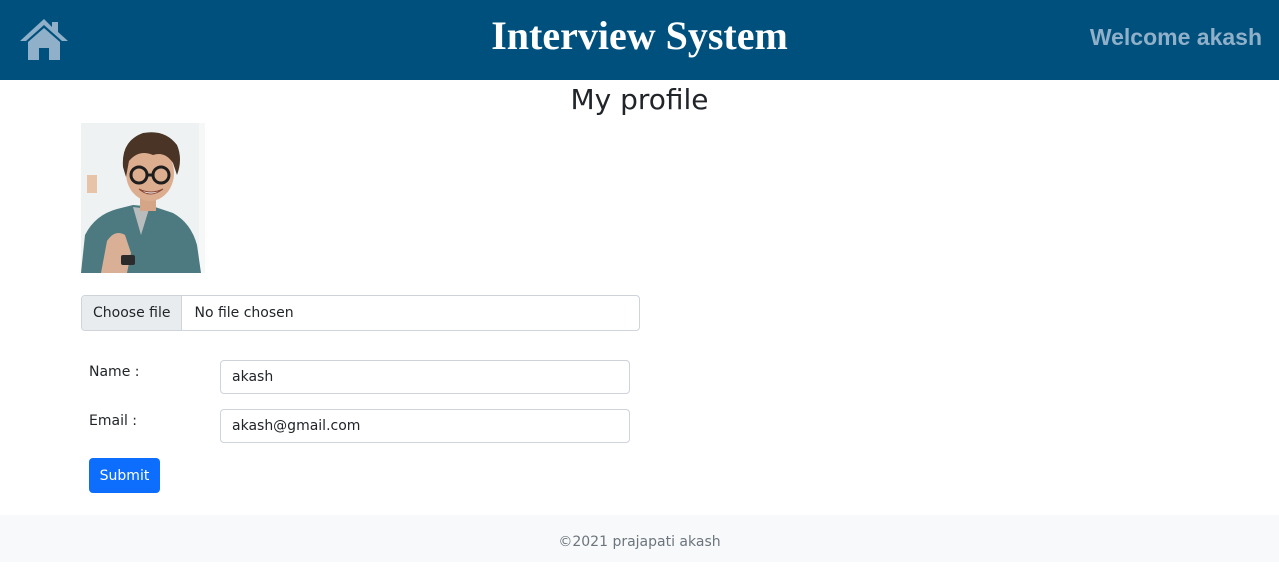 This screenshot has width=1279, height=569. Describe the element at coordinates (124, 475) in the screenshot. I see `submit-button: Submit` at that location.